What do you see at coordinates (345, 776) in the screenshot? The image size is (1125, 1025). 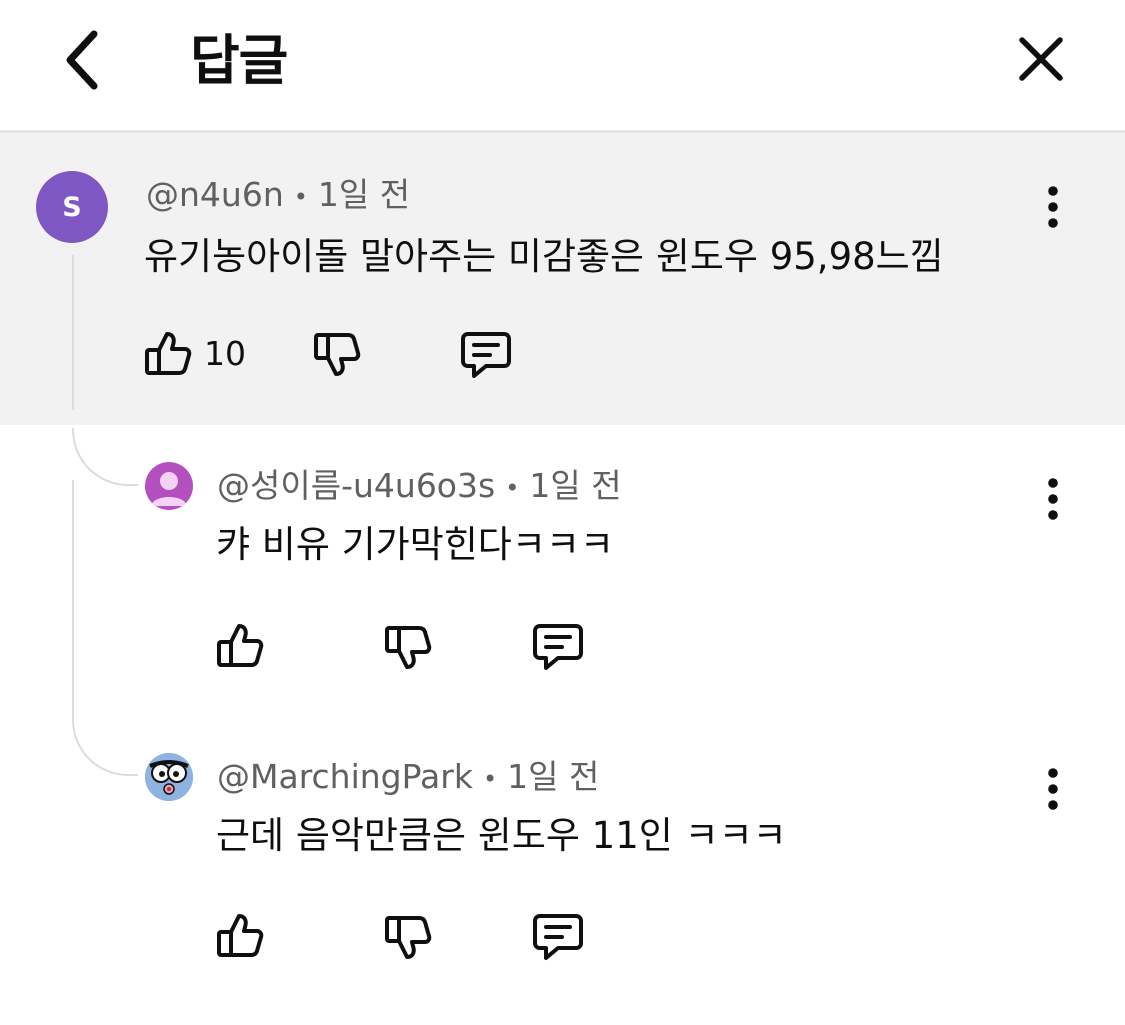 I see `comment-author: @MarchingPark` at bounding box center [345, 776].